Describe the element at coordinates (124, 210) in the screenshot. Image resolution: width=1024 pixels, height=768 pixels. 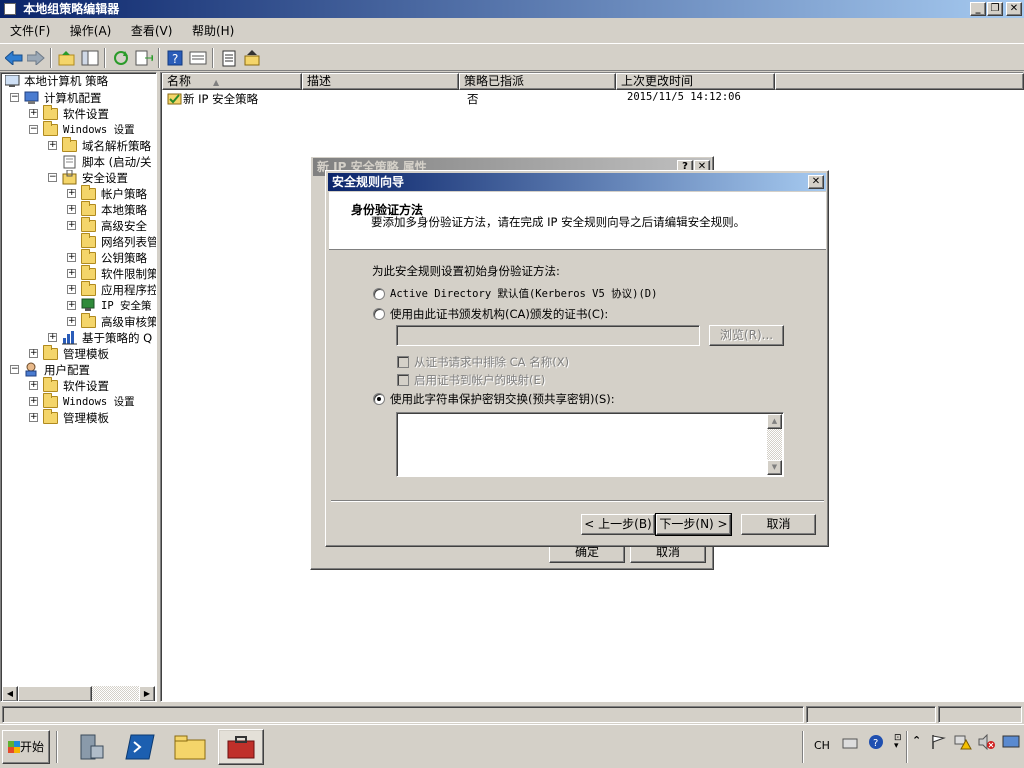
I see `tree-local-policy: 本地策略` at that location.